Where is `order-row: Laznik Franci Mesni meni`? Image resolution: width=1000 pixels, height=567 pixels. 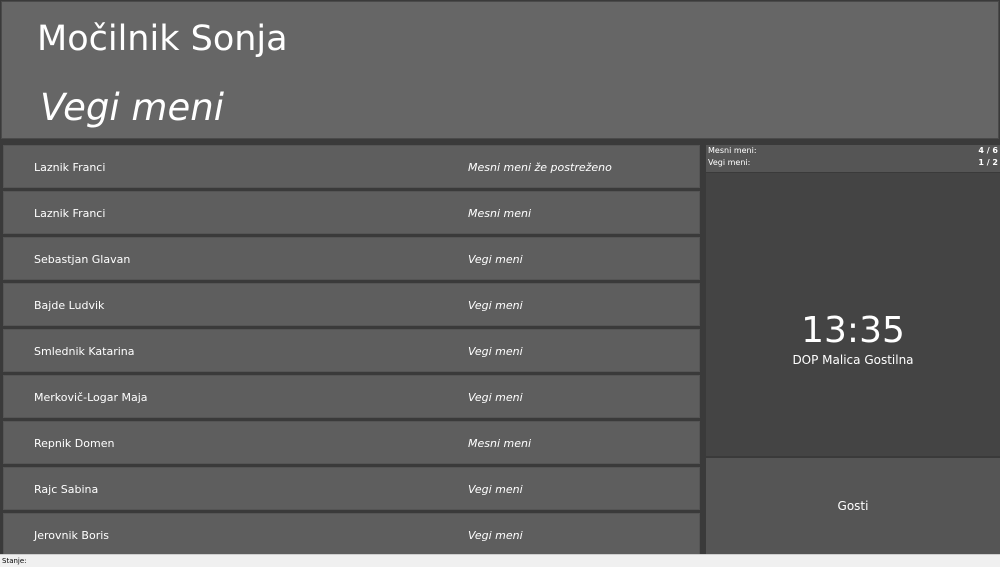
order-row: Laznik Franci Mesni meni is located at coordinates (351, 212).